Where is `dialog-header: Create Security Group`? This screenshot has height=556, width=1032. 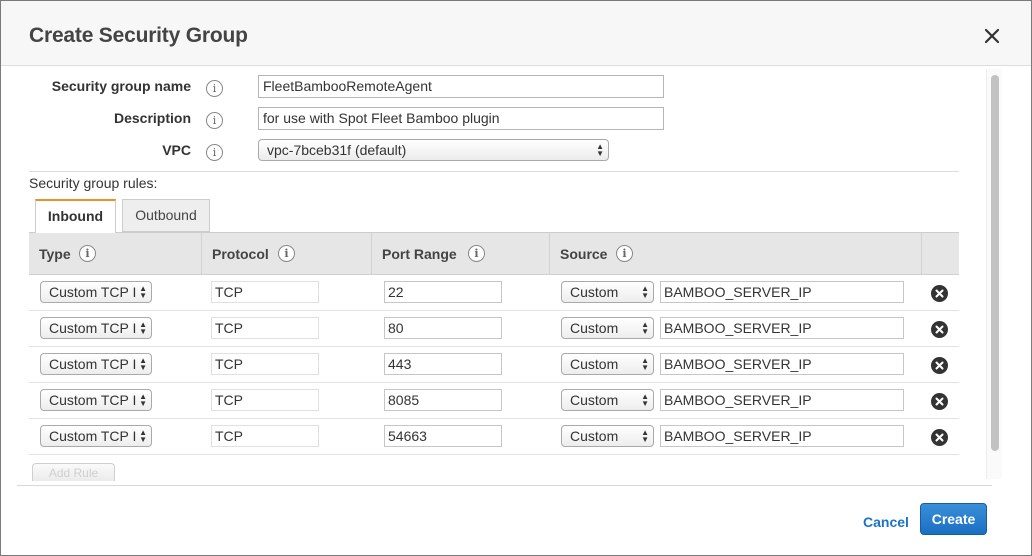 dialog-header: Create Security Group is located at coordinates (516, 33).